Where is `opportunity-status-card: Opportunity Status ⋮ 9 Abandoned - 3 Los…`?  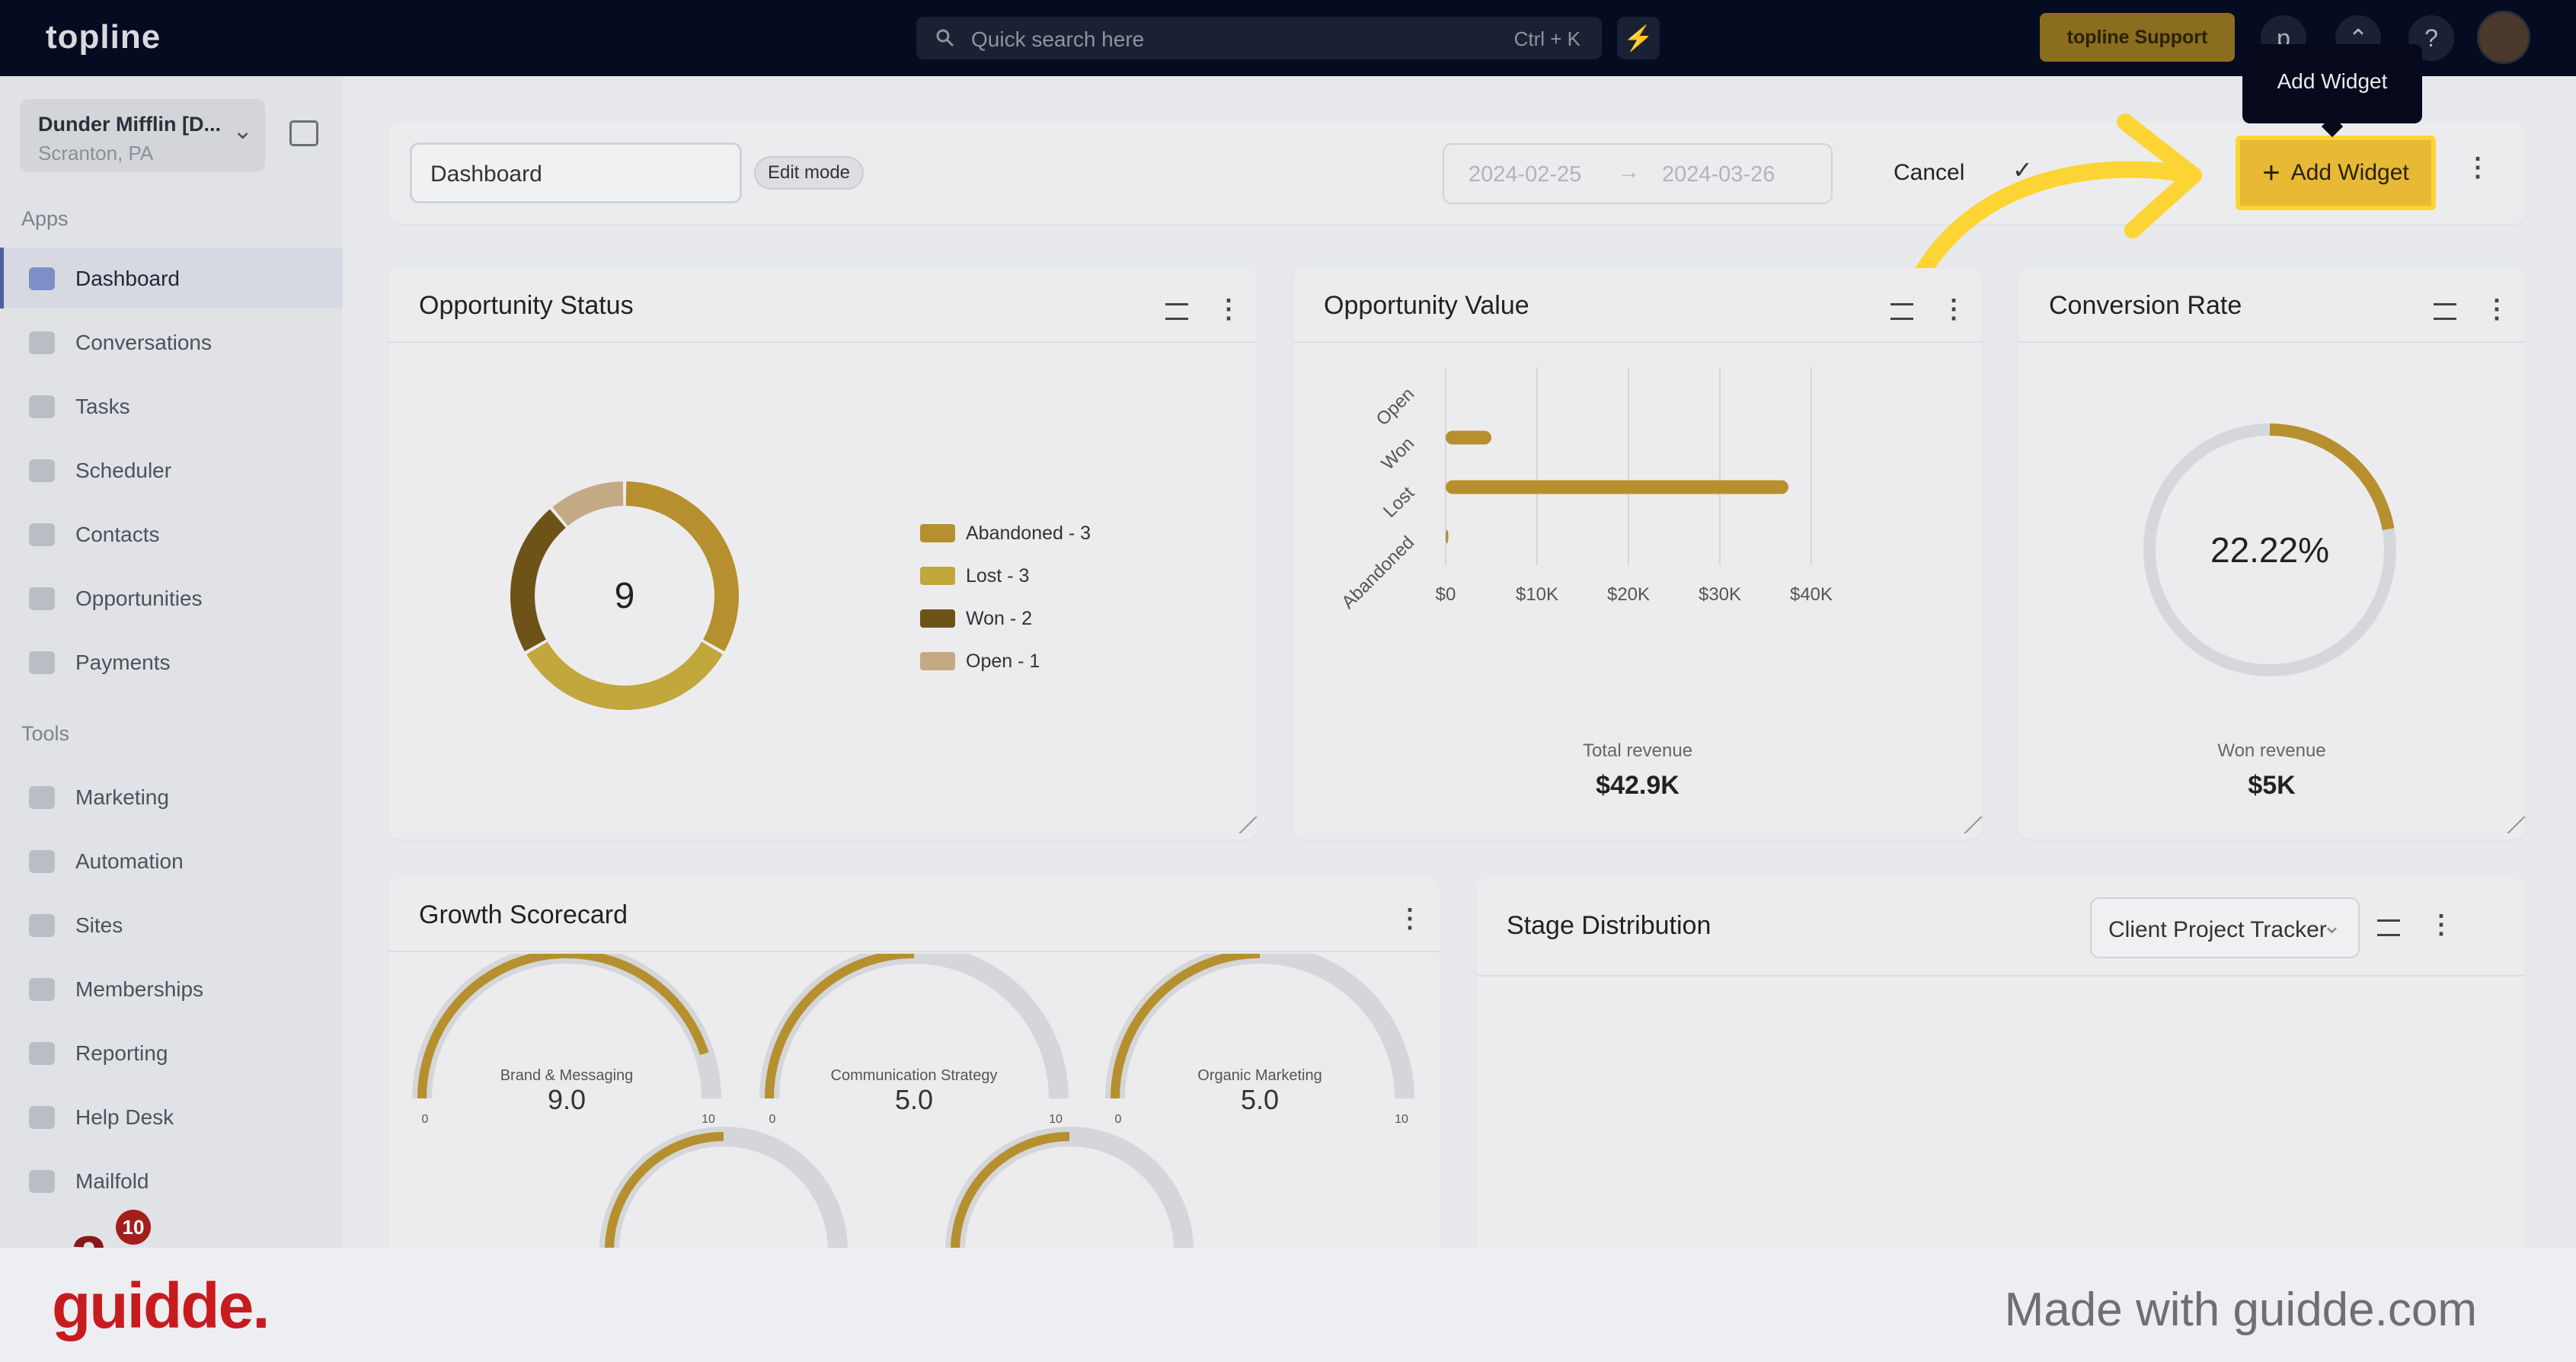 opportunity-status-card: Opportunity Status ⋮ 9 Abandoned - 3 Los… is located at coordinates (823, 553).